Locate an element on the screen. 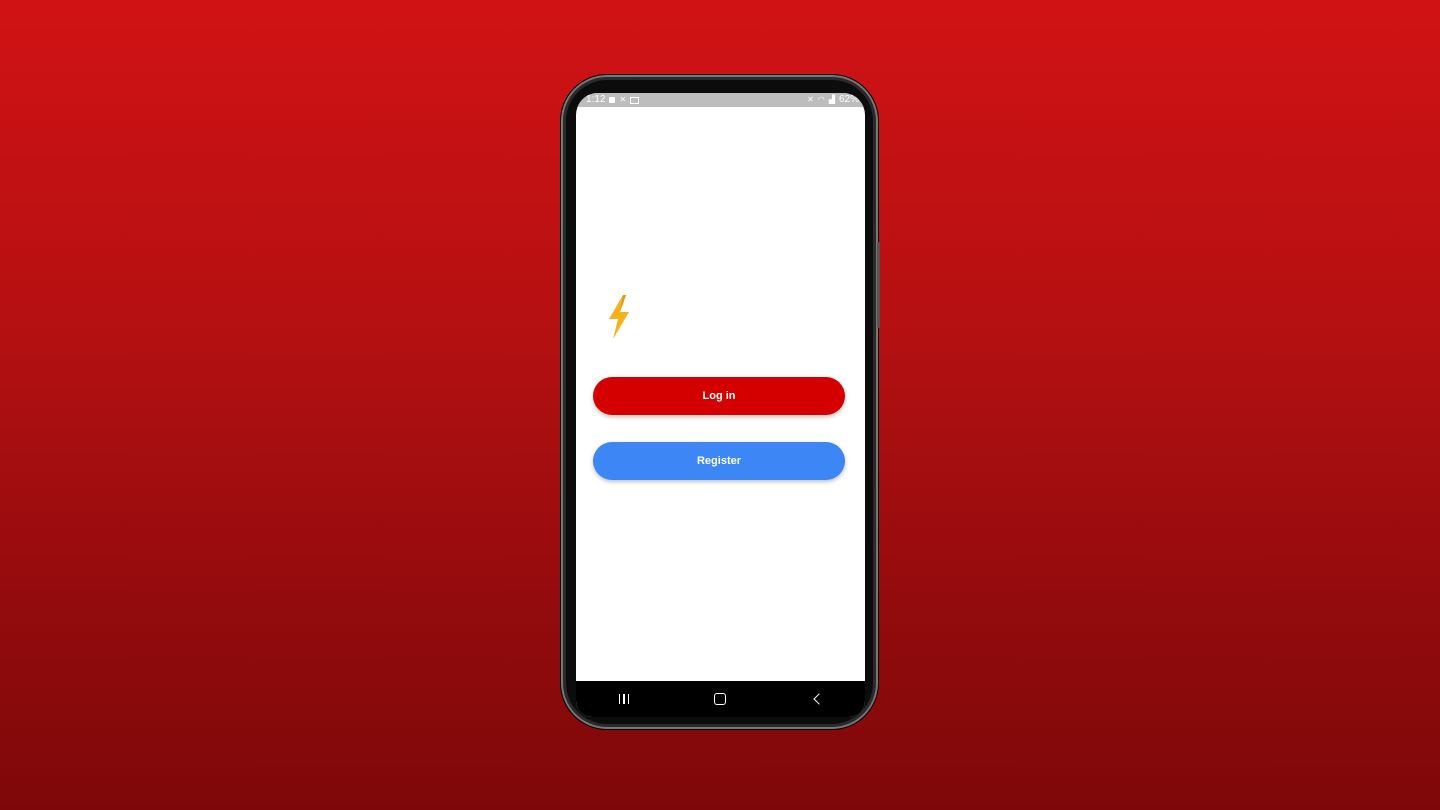 This screenshot has width=1440, height=810. status-time: 1:12 is located at coordinates (596, 99).